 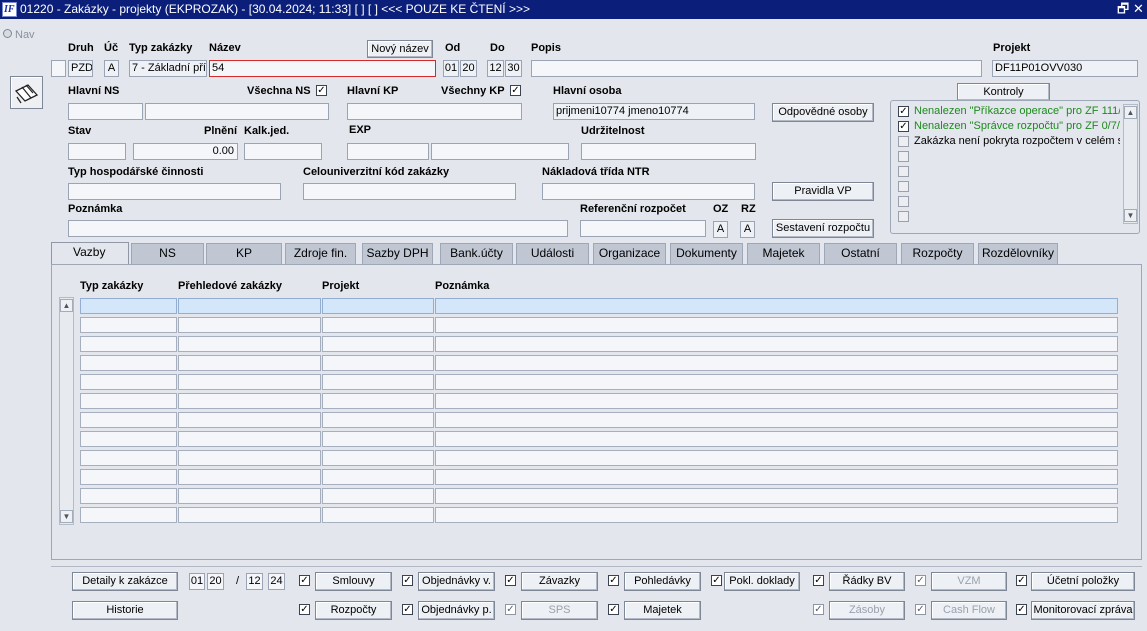 What do you see at coordinates (860, 253) in the screenshot?
I see `tab-10: Ostatní` at bounding box center [860, 253].